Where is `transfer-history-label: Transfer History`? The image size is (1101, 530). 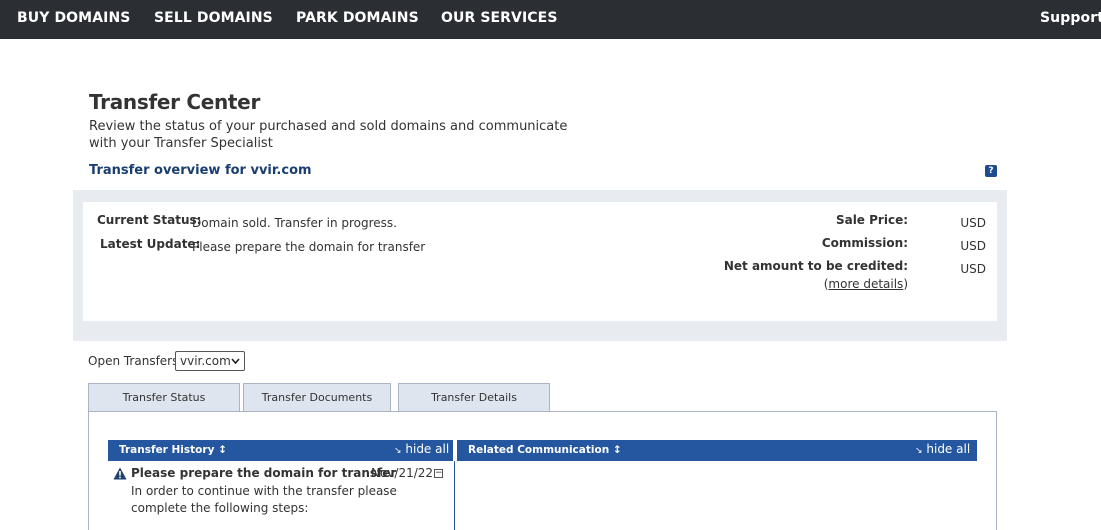 transfer-history-label: Transfer History is located at coordinates (167, 450).